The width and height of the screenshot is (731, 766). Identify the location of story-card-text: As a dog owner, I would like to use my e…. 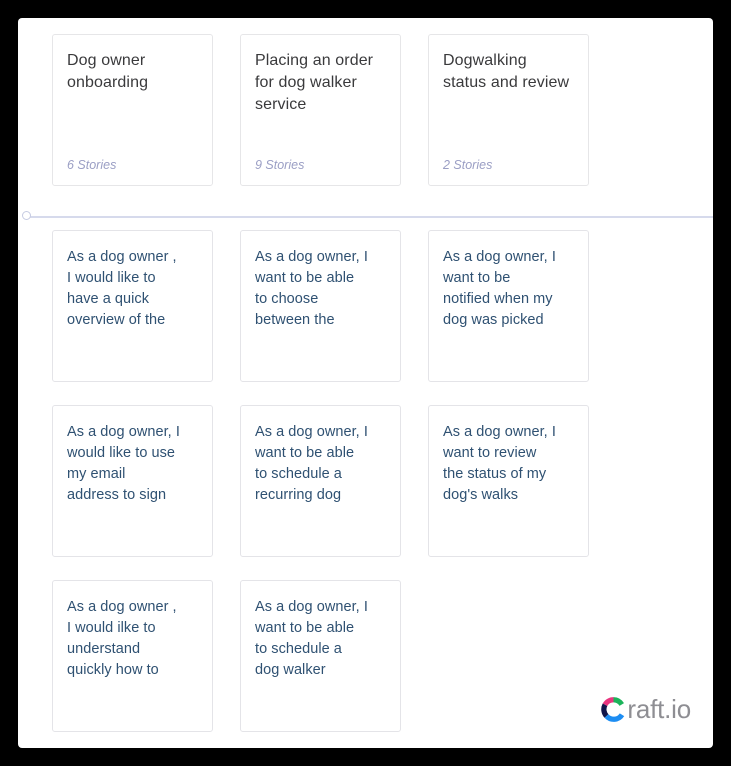
(123, 463).